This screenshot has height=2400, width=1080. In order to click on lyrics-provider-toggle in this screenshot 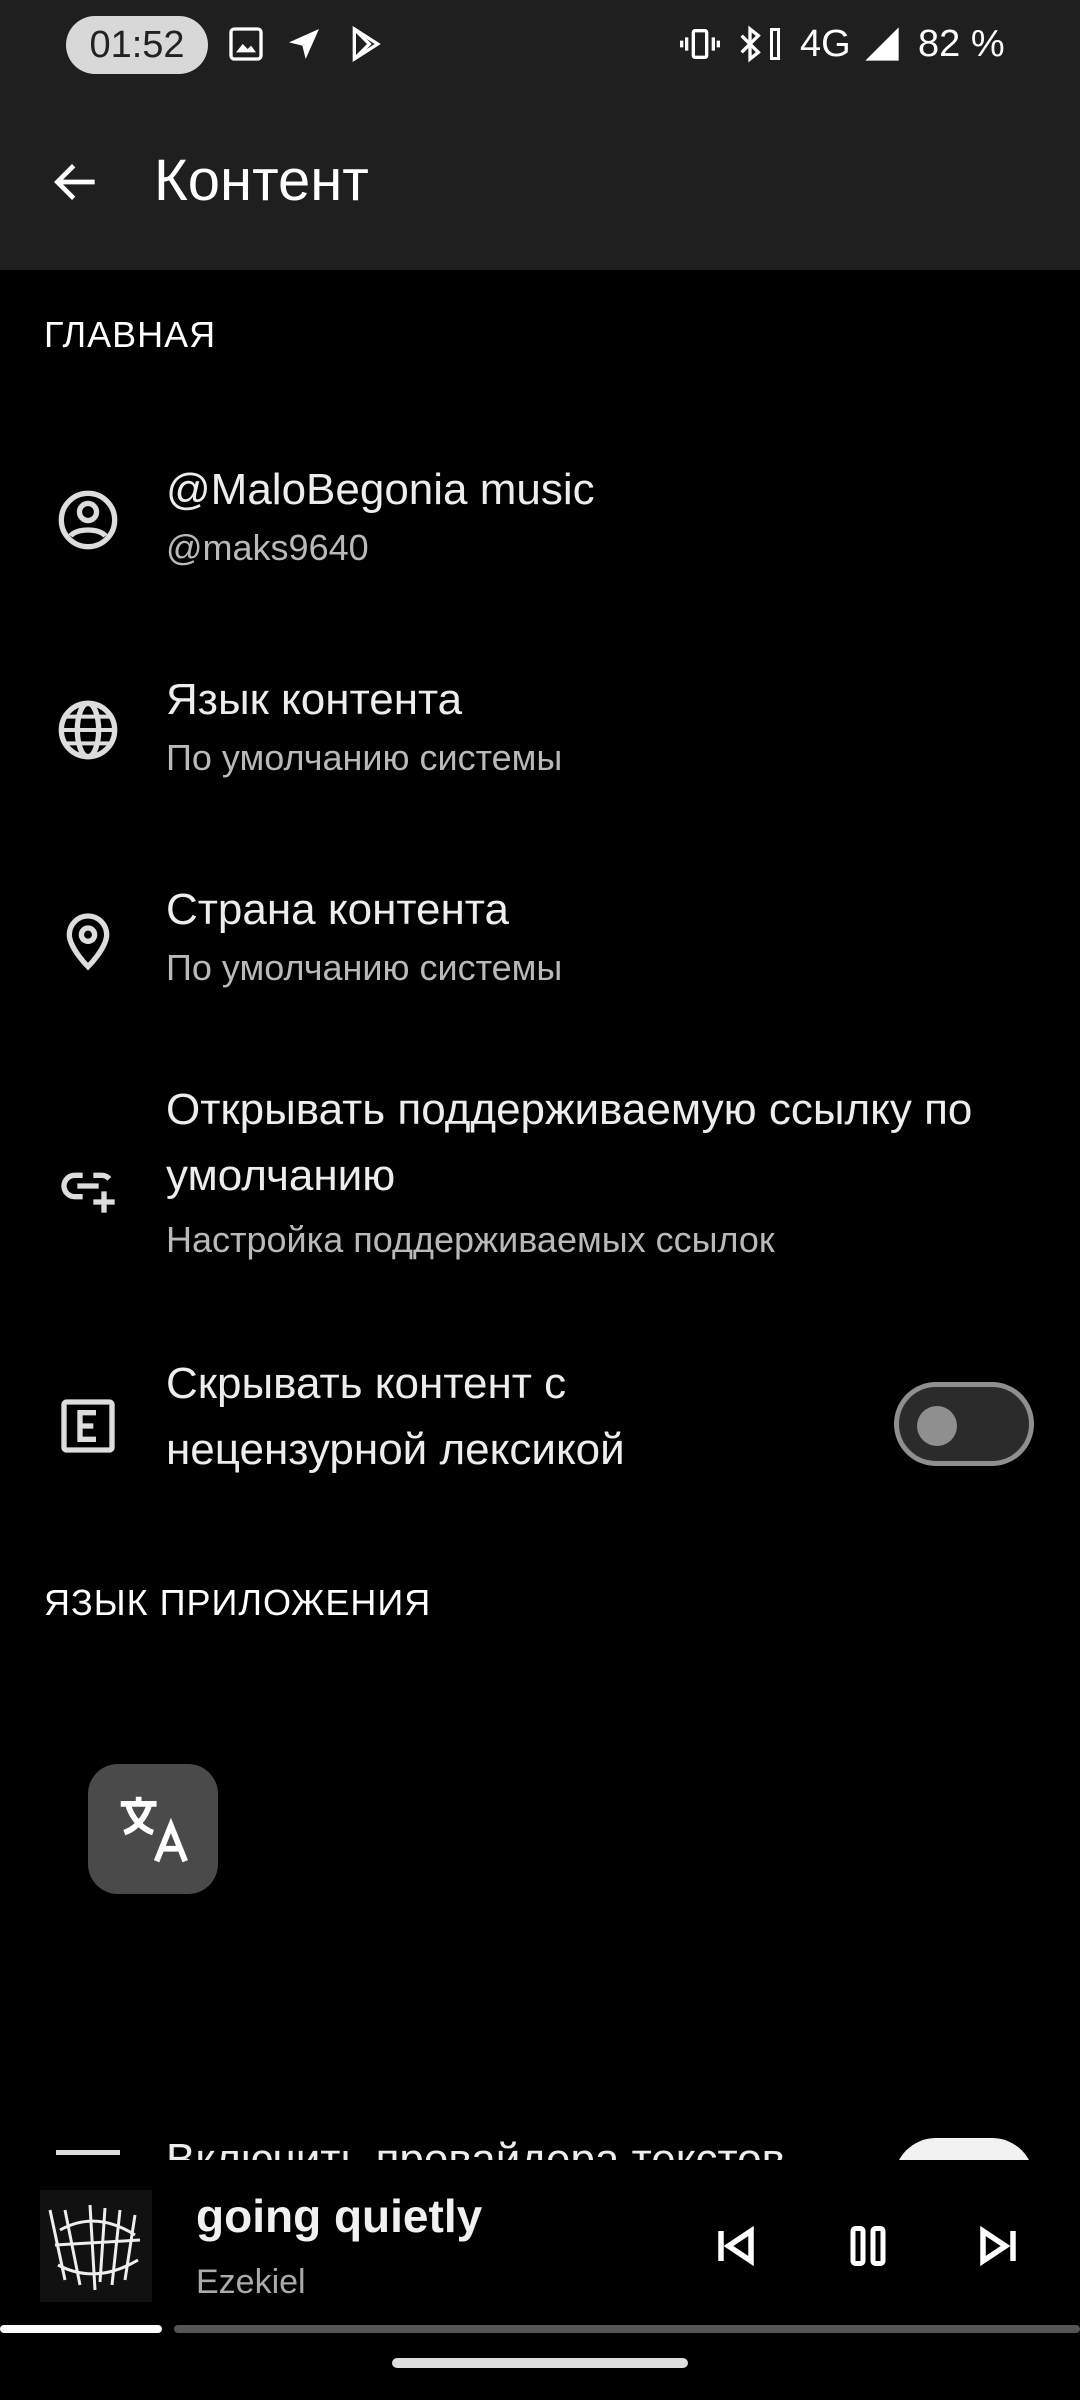, I will do `click(964, 2149)`.